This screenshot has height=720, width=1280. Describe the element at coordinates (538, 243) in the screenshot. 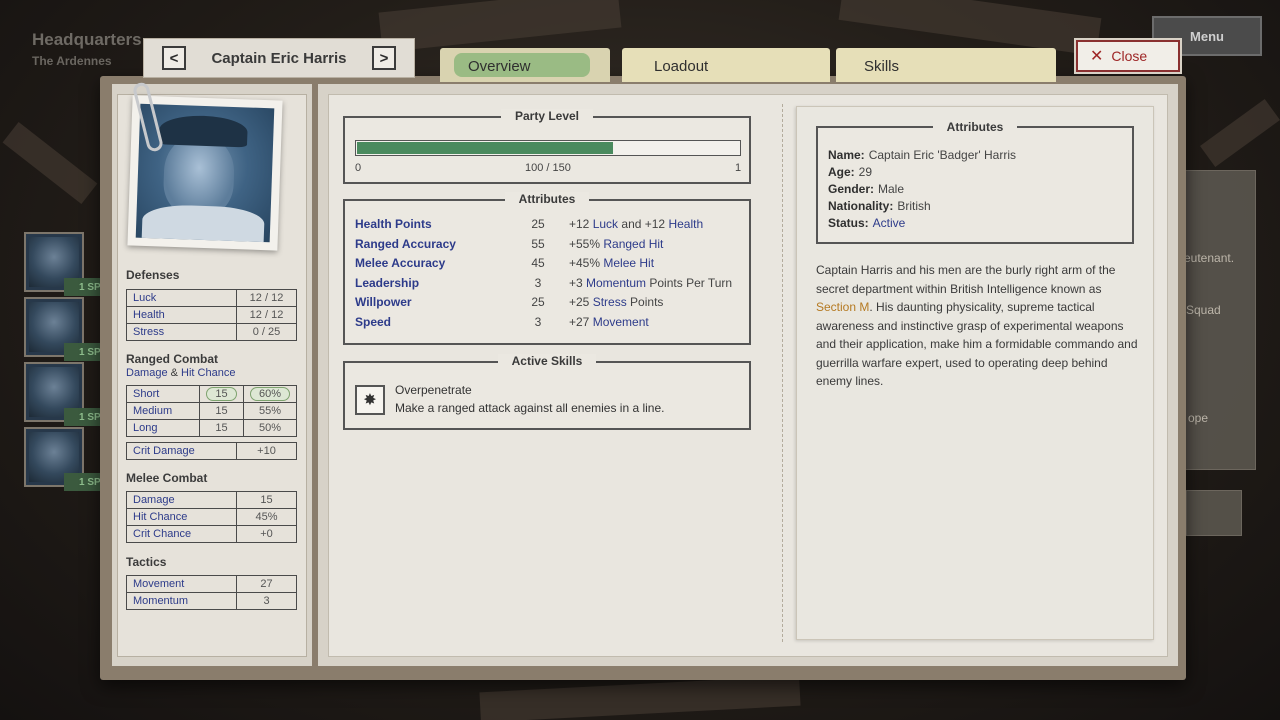

I see `attribute-value: 55` at that location.